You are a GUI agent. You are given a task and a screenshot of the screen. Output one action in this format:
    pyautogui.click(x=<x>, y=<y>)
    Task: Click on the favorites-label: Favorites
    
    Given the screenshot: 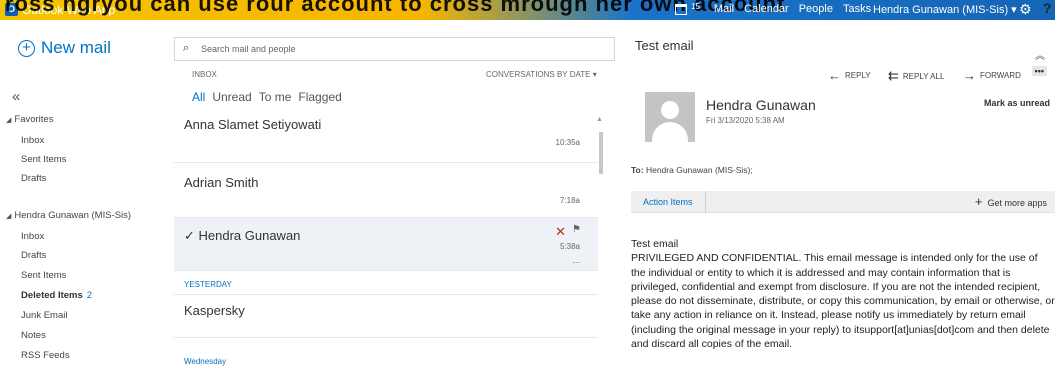 What is the action you would take?
    pyautogui.click(x=34, y=119)
    